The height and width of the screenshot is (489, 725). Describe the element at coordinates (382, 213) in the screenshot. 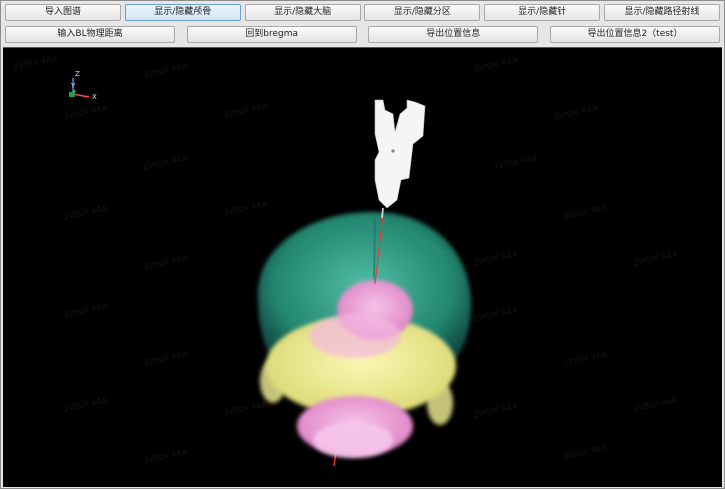

I see `needle-tip` at that location.